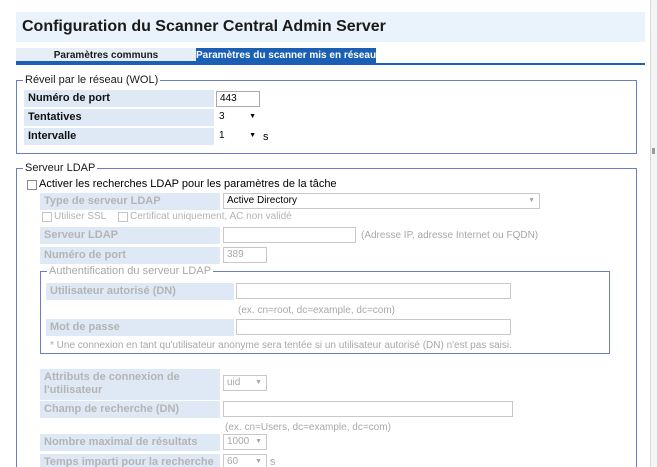 The width and height of the screenshot is (657, 467). Describe the element at coordinates (308, 427) in the screenshot. I see `ldap-search-field-hint: (ex. cn=Users, dc=example, dc=com)` at that location.